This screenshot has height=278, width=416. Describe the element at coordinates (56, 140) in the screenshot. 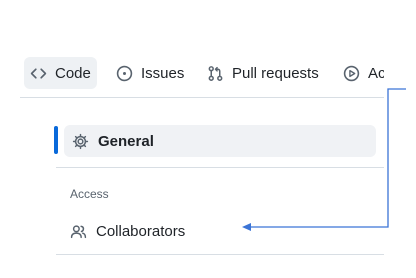

I see `active-item-indicator` at that location.